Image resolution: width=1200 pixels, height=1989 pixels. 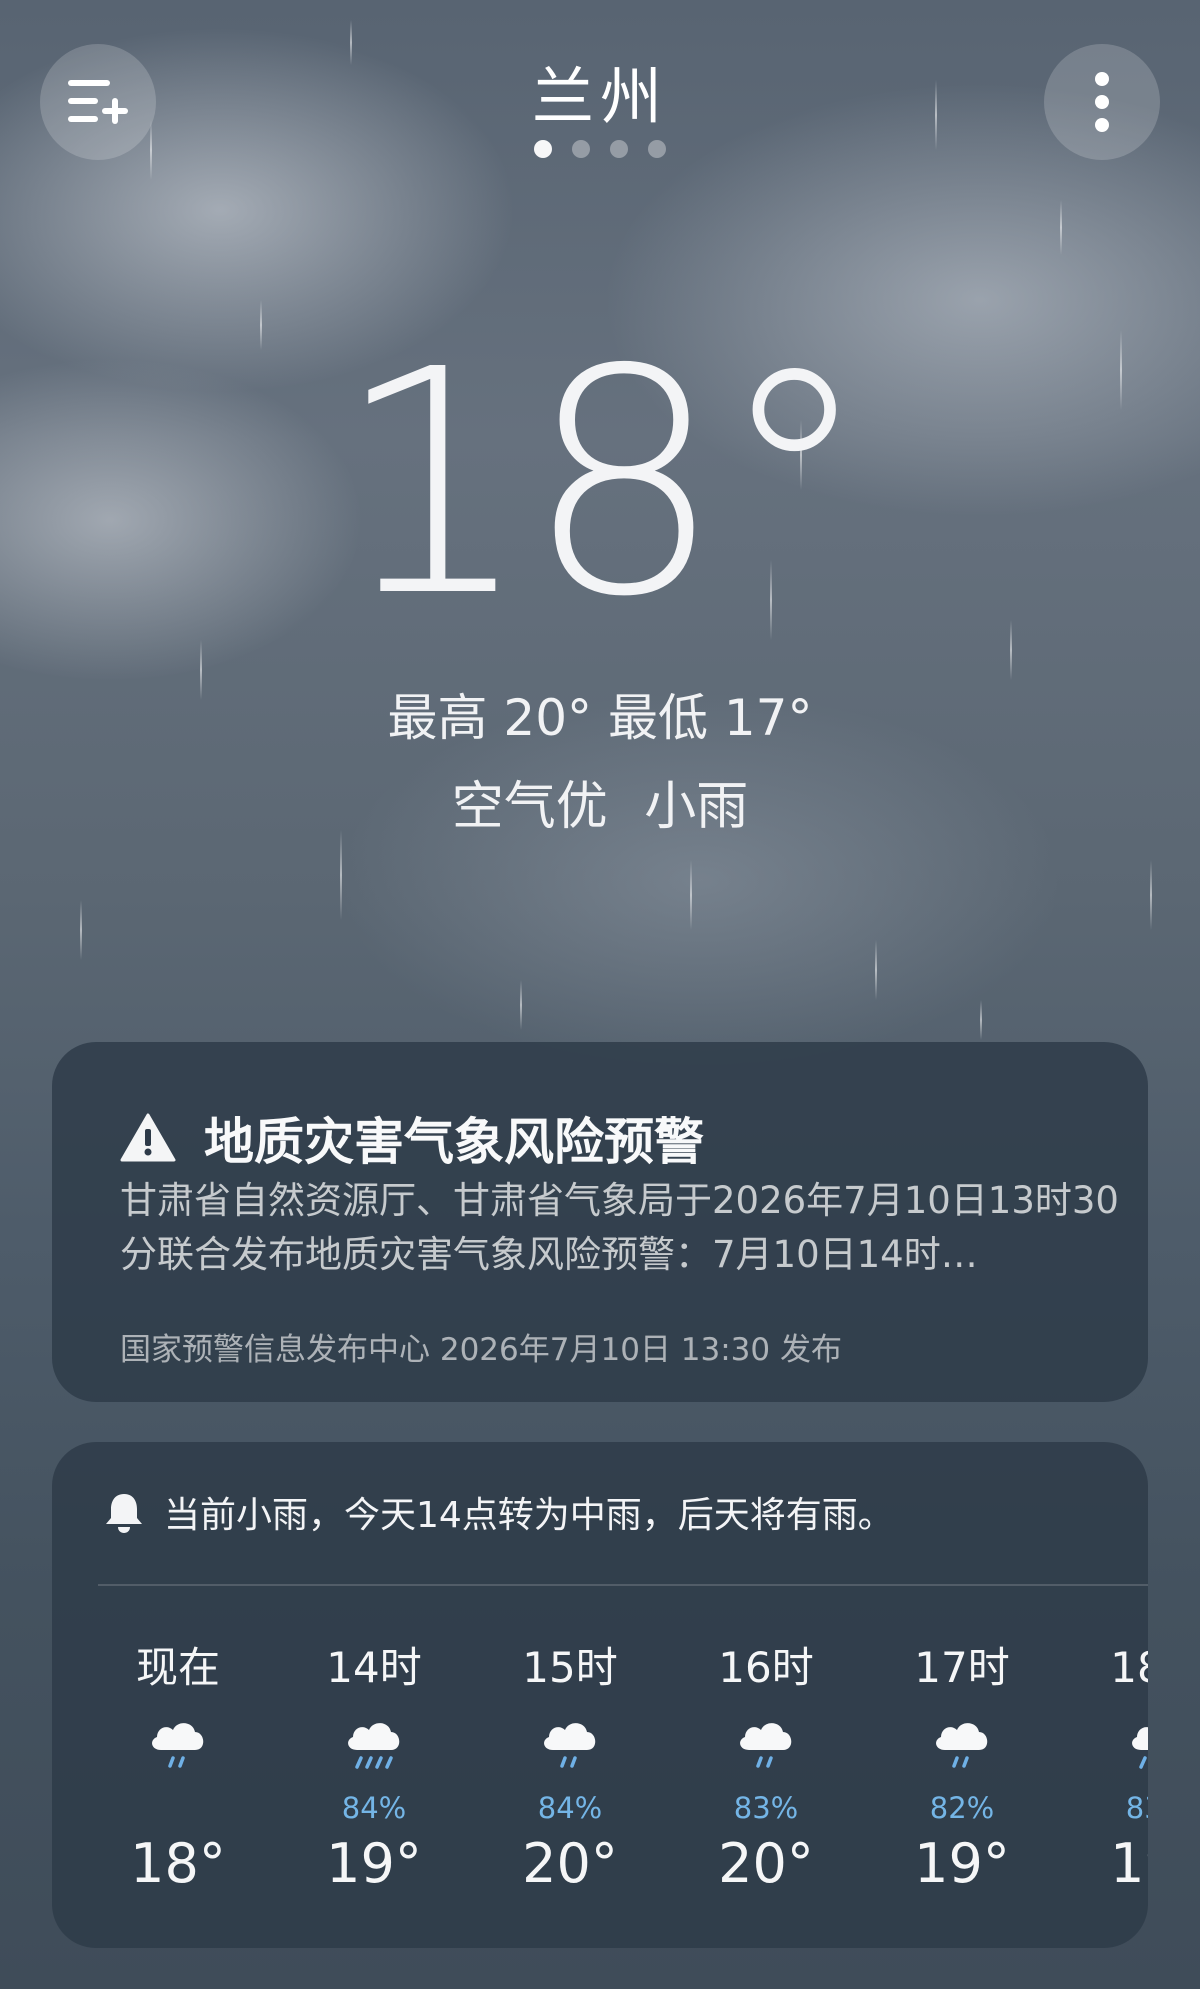 I want to click on hourly-item: 15时 84% 20°, so click(x=570, y=1784).